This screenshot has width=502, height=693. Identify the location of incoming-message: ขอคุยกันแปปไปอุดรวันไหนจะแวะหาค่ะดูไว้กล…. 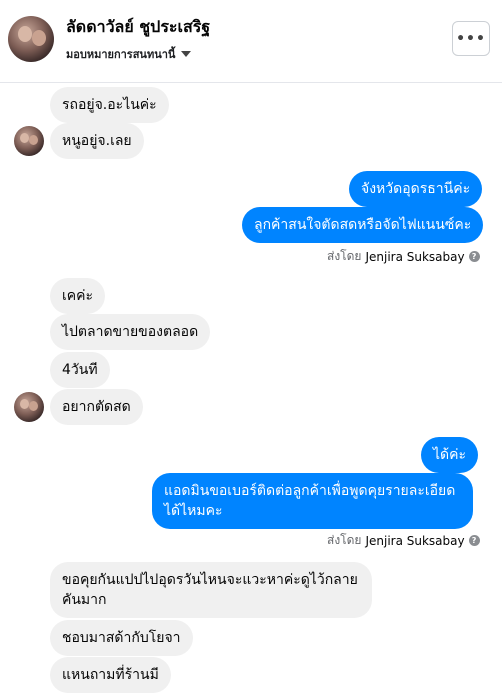
(211, 590).